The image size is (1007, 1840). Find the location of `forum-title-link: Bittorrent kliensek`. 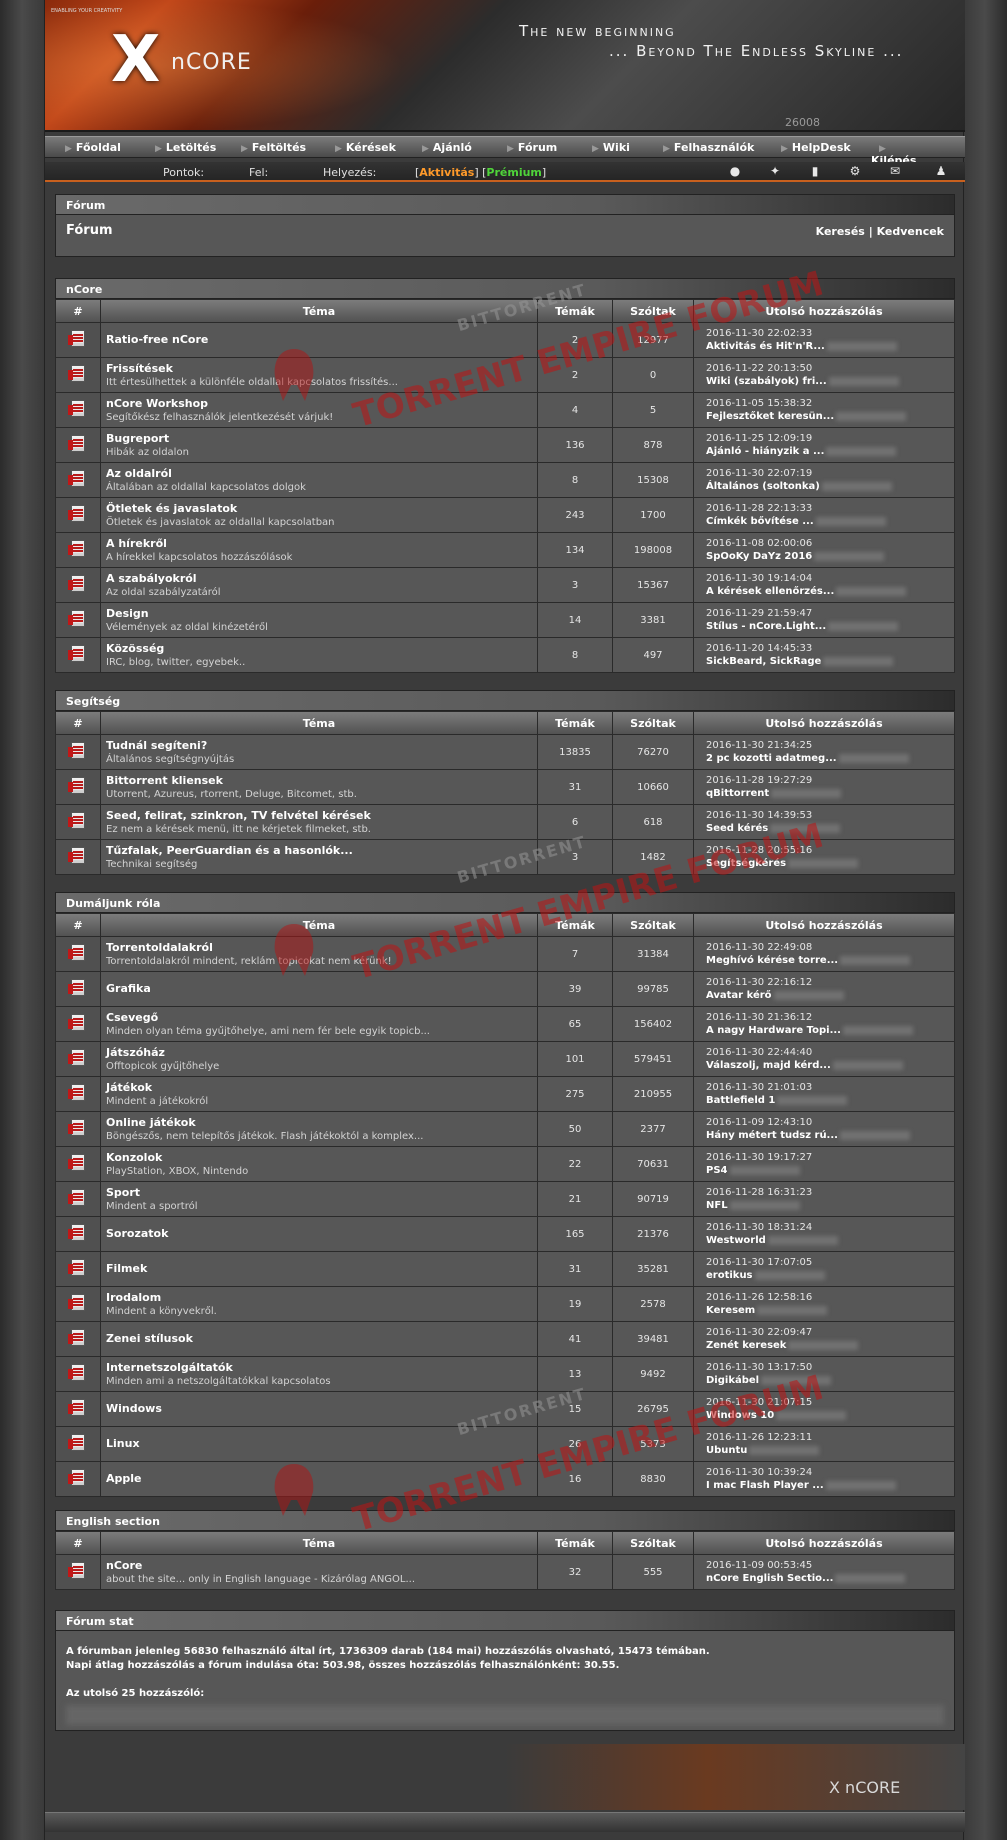

forum-title-link: Bittorrent kliensek is located at coordinates (321, 780).